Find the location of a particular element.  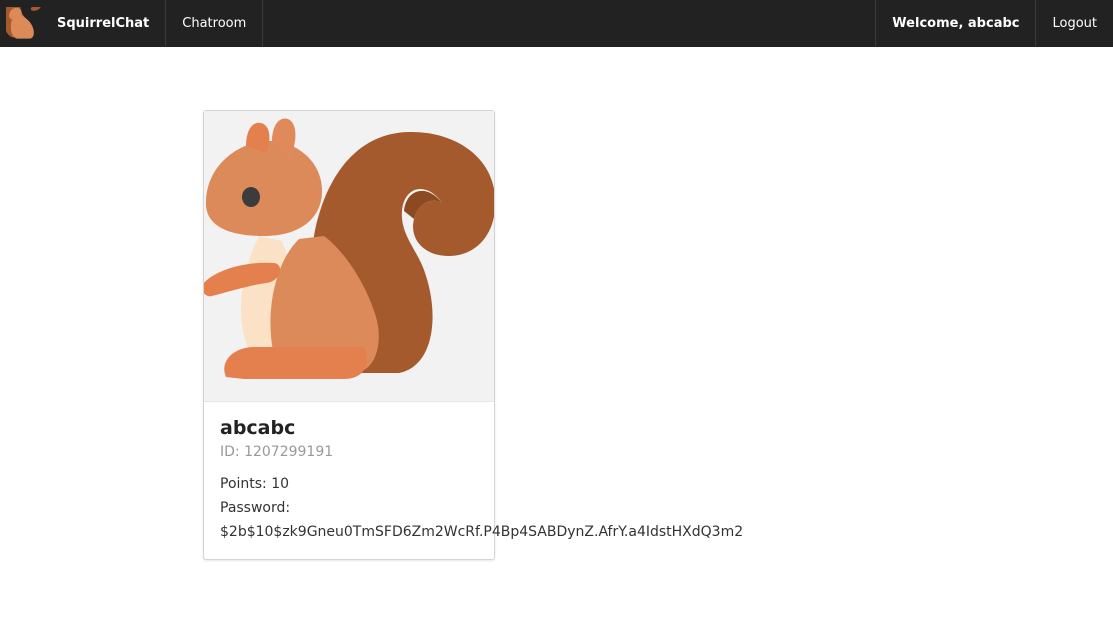

navbar-right: Welcome, abcabc Logout is located at coordinates (994, 23).